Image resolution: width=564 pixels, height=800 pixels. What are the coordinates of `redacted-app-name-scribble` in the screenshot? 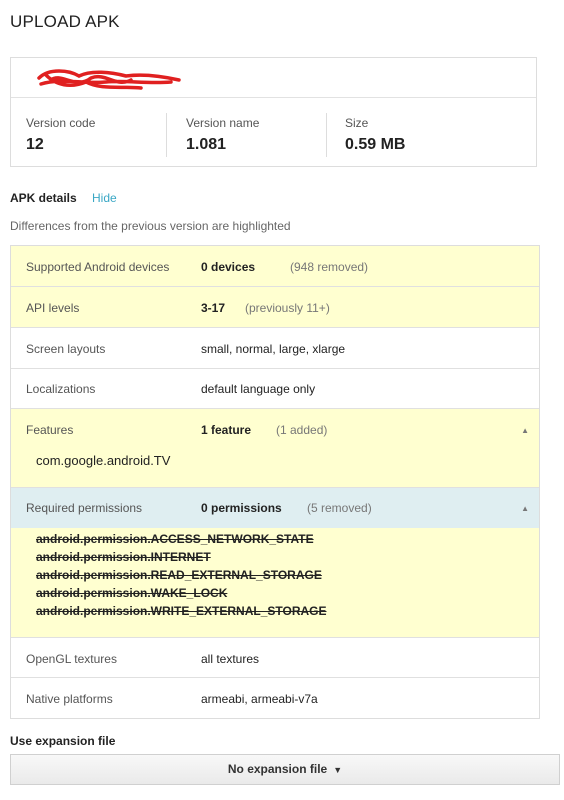 It's located at (109, 79).